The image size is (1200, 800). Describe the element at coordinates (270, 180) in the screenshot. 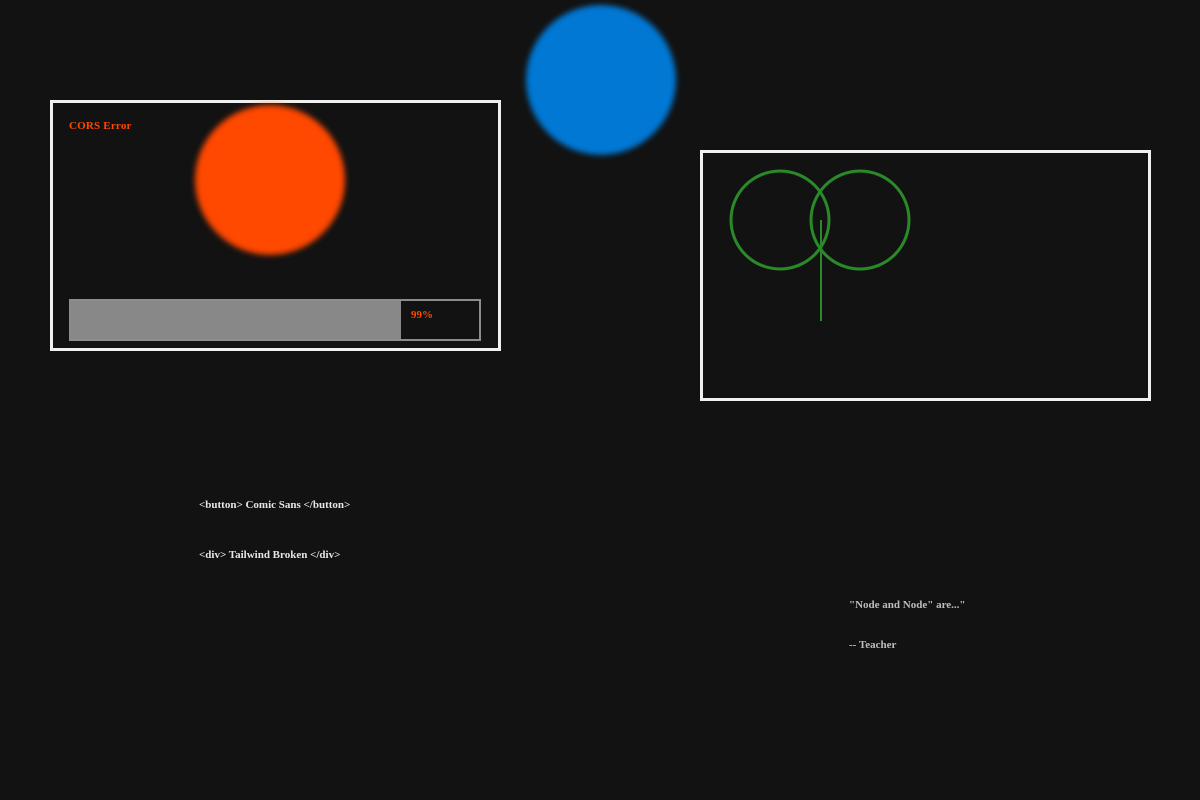

I see `orange-circle` at that location.